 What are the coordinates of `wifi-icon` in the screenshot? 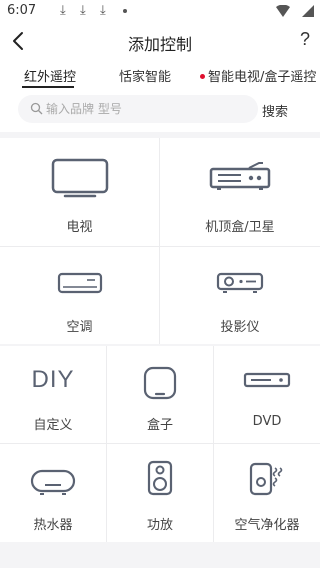 It's located at (283, 11).